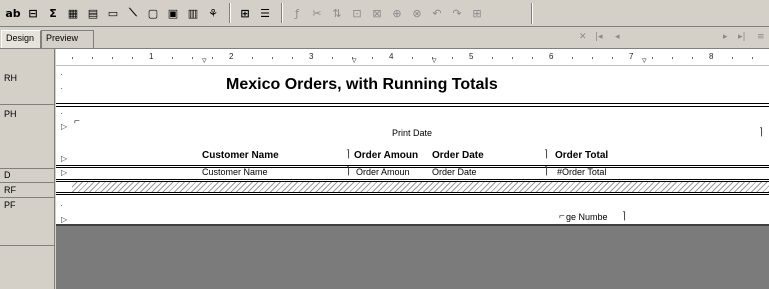 This screenshot has height=289, width=769. What do you see at coordinates (240, 155) in the screenshot?
I see `customer-name-header: Customer Name` at bounding box center [240, 155].